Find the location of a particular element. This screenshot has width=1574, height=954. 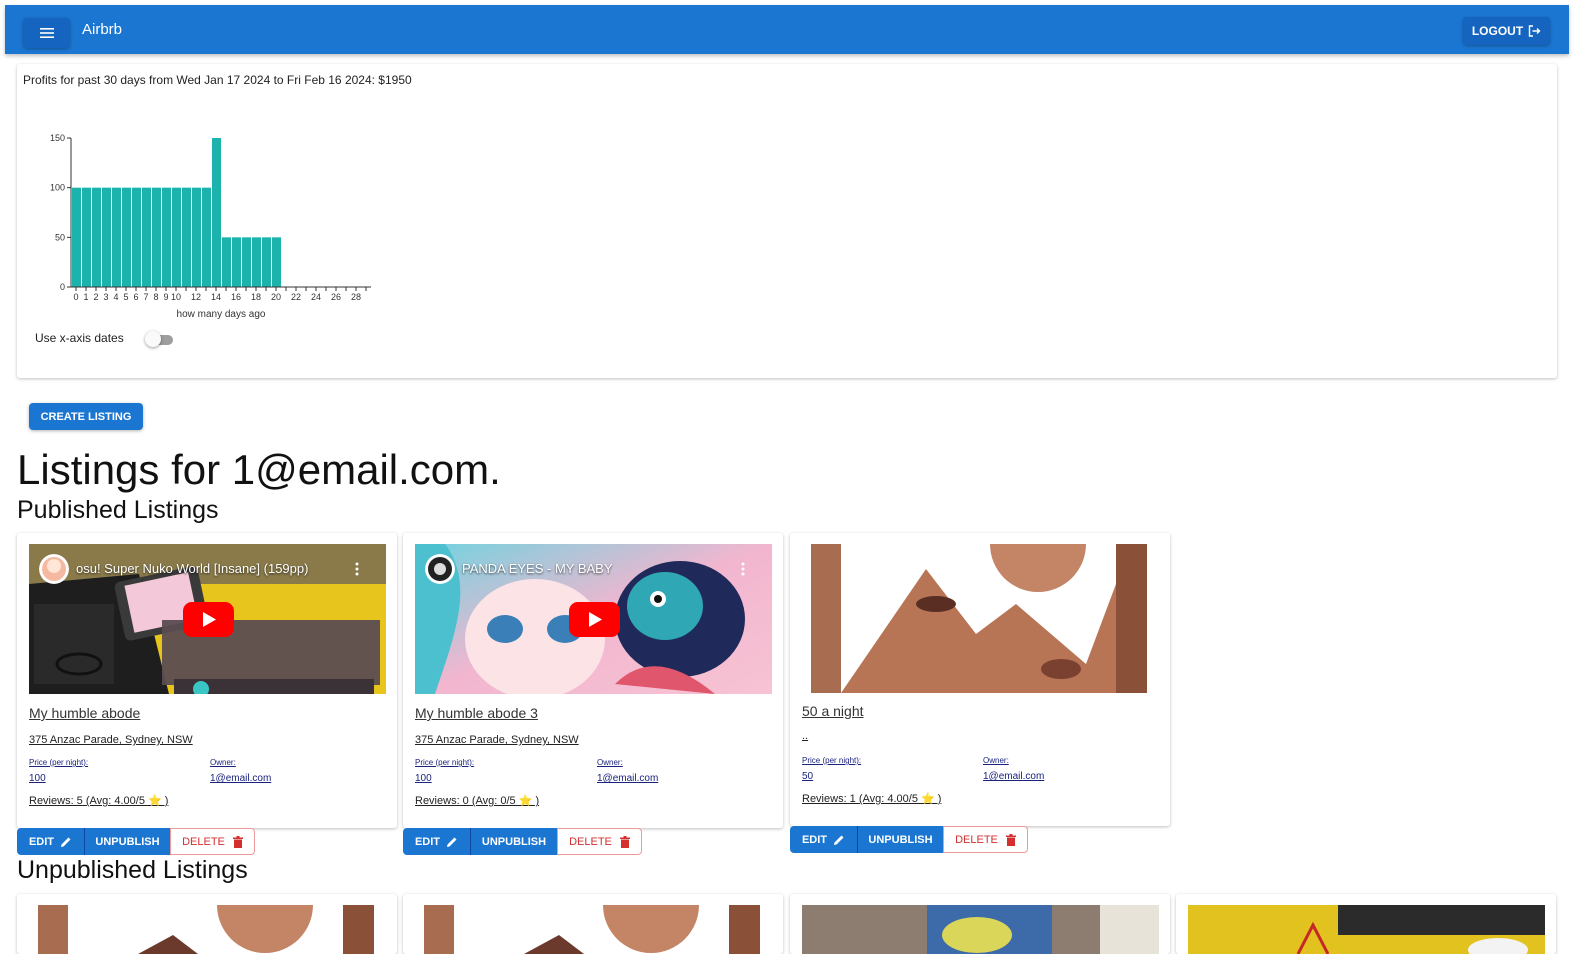

listing-video-thumbnail: PANDA EYES - MY BABY is located at coordinates (593, 619).